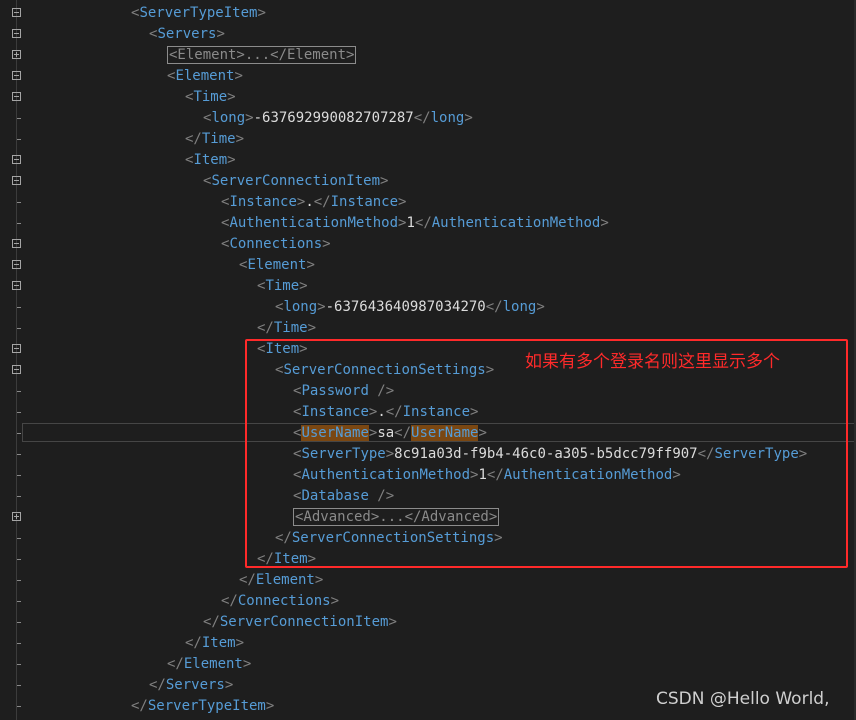  What do you see at coordinates (519, 307) in the screenshot?
I see `xml-tag-name: long` at bounding box center [519, 307].